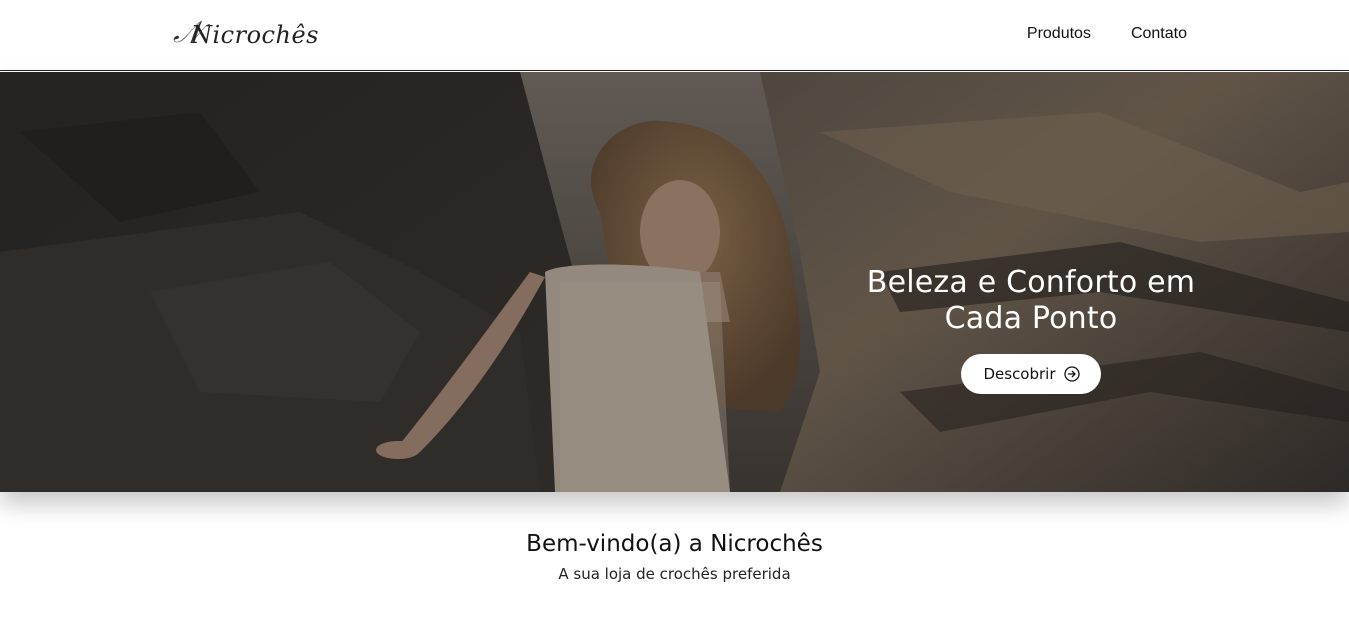  What do you see at coordinates (674, 544) in the screenshot?
I see `welcome-title: Bem-vindo(a) a Nicrochês` at bounding box center [674, 544].